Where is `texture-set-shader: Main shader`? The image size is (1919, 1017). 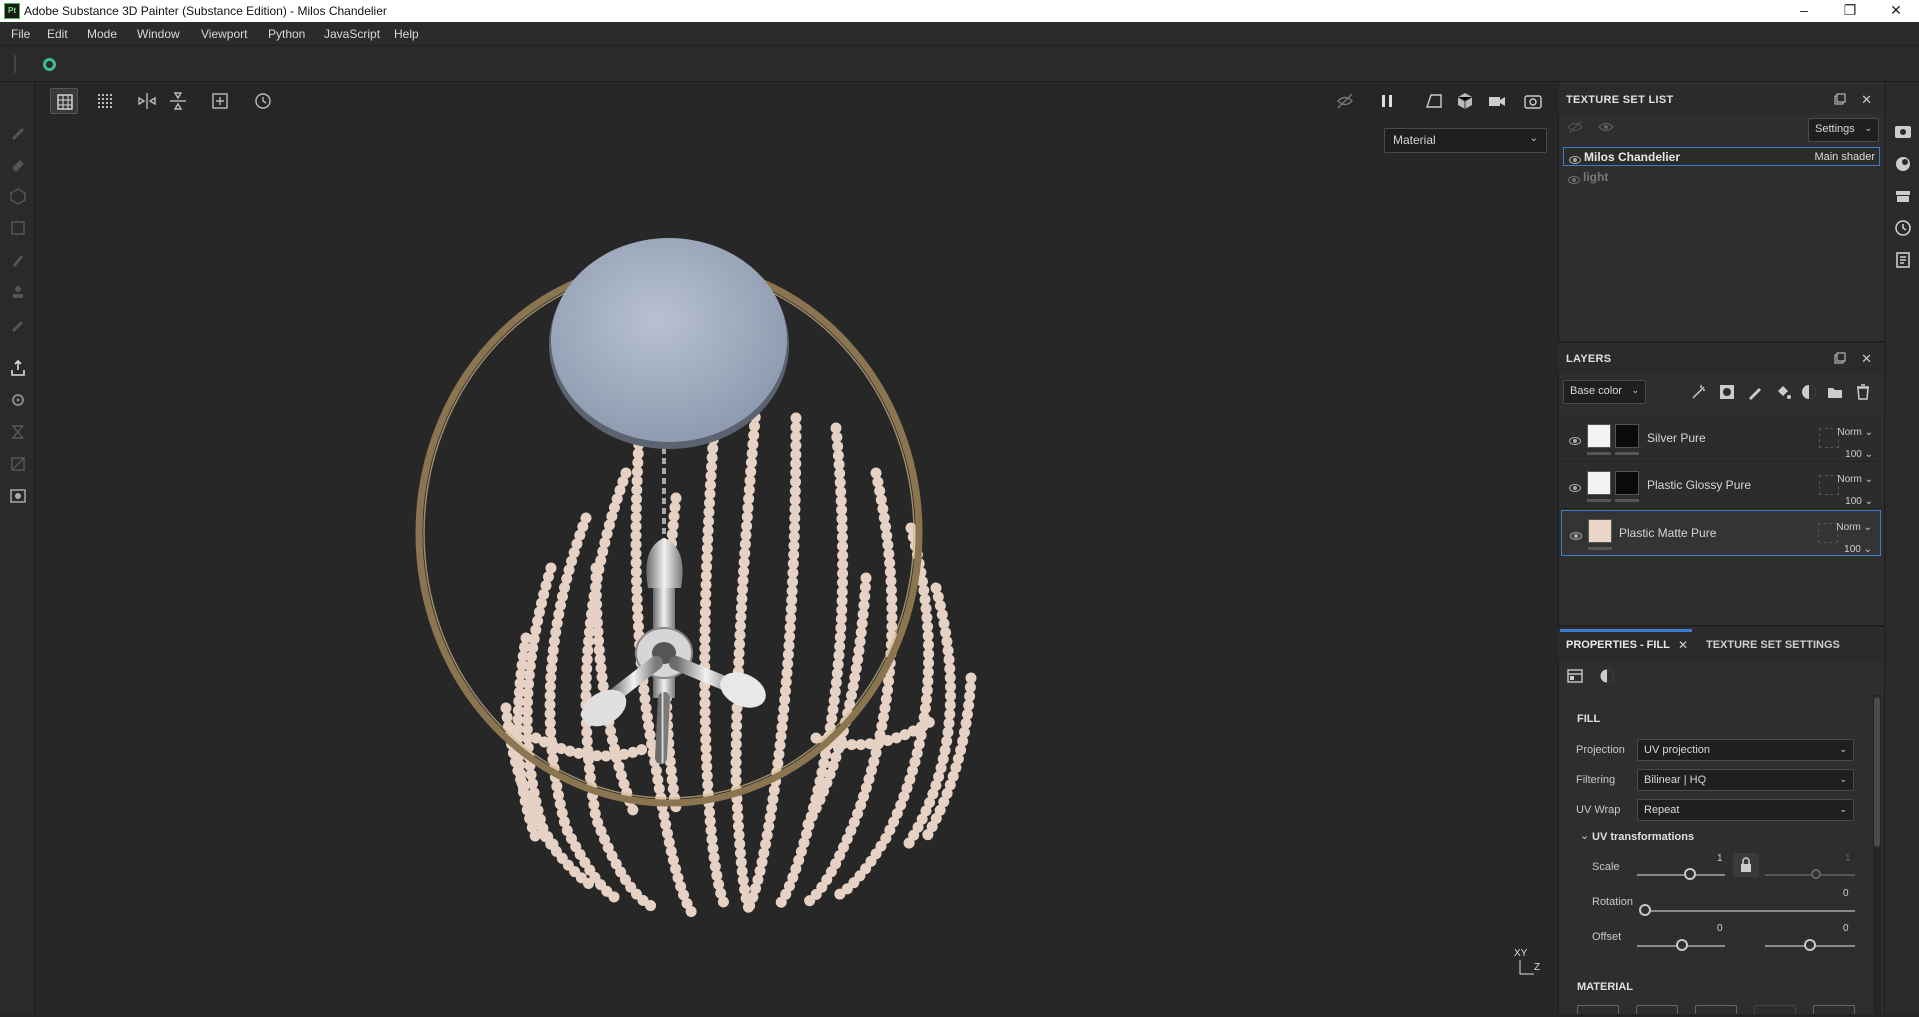 texture-set-shader: Main shader is located at coordinates (1844, 157).